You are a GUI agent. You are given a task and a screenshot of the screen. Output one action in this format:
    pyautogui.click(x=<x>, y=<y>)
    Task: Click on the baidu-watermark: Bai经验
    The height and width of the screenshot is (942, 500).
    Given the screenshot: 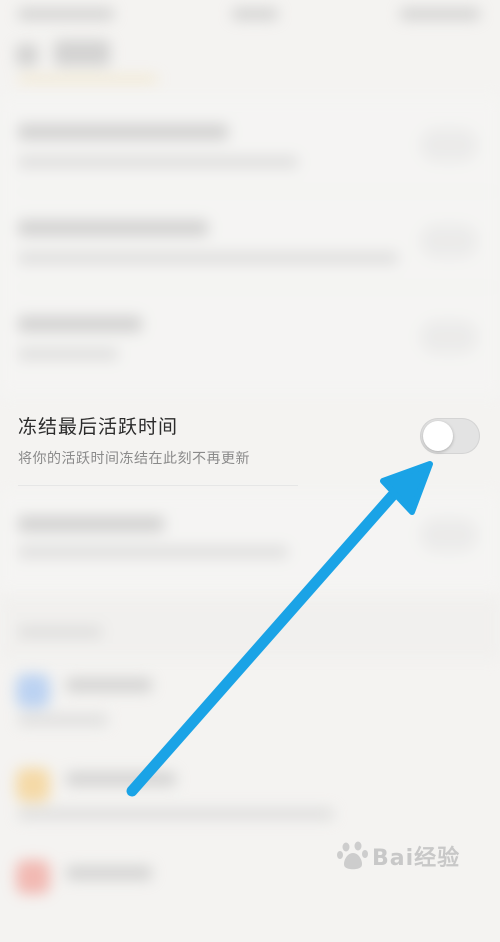 What is the action you would take?
    pyautogui.click(x=411, y=855)
    